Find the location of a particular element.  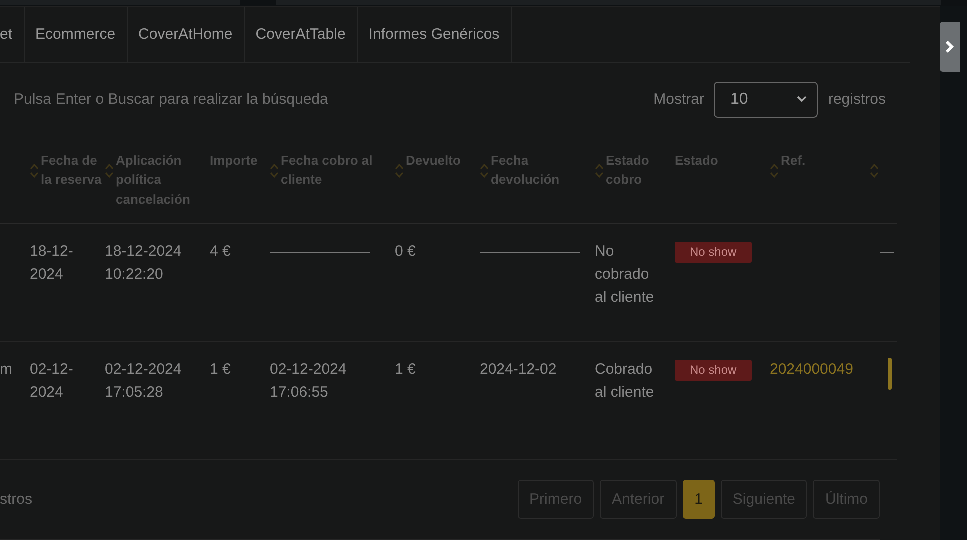

table-cell: 2024-12-02 is located at coordinates (518, 369).